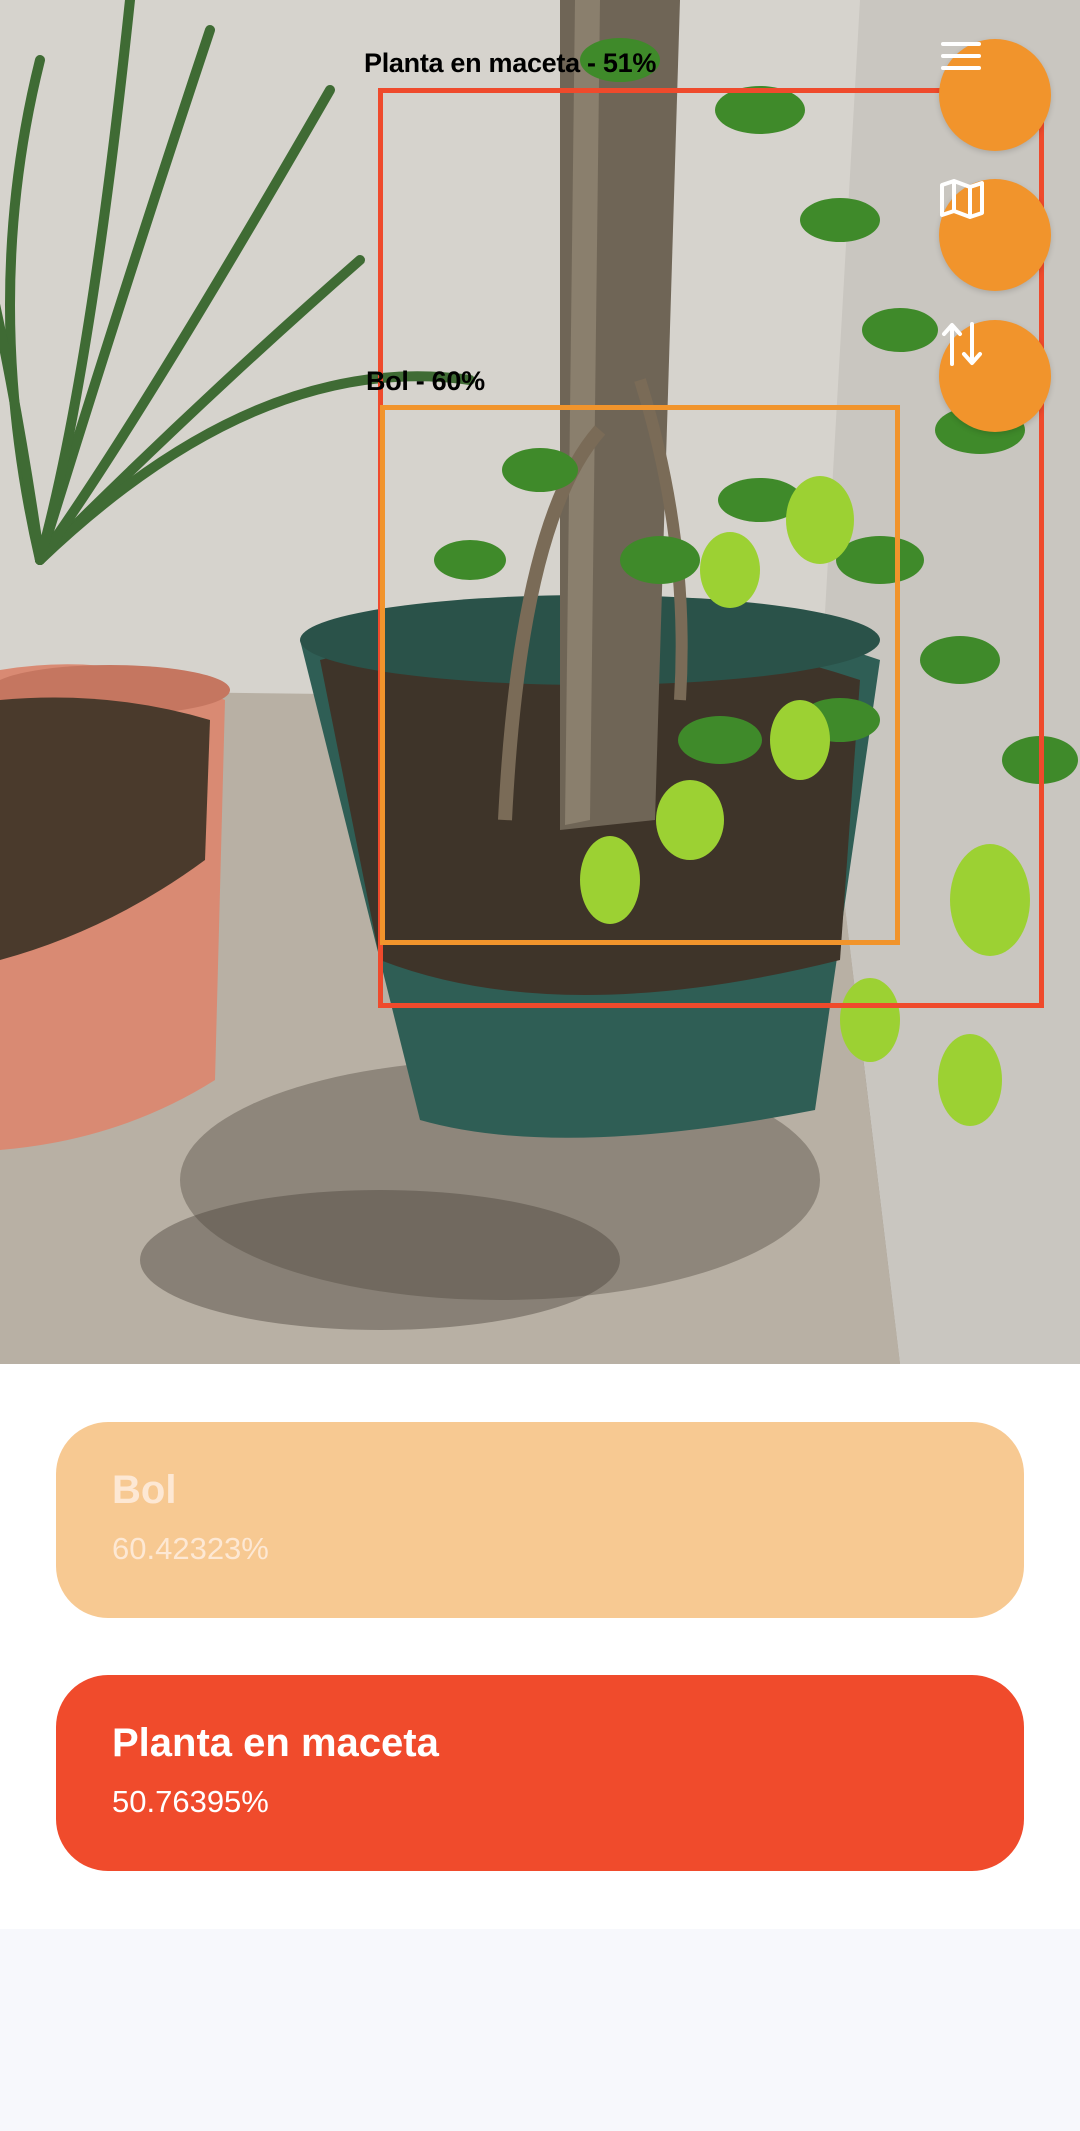  What do you see at coordinates (190, 1801) in the screenshot?
I see `result-confidence: 50.76395%` at bounding box center [190, 1801].